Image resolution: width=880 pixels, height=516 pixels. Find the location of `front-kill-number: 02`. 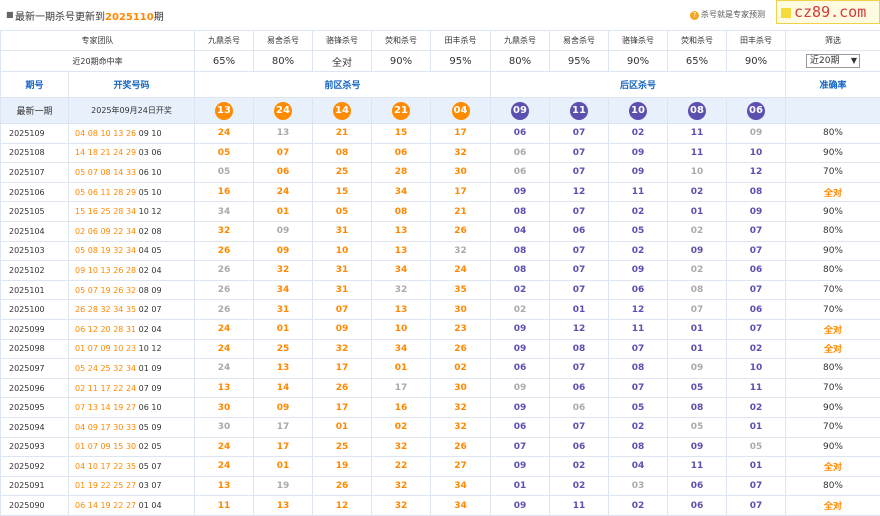

front-kill-number: 02 is located at coordinates (460, 368).